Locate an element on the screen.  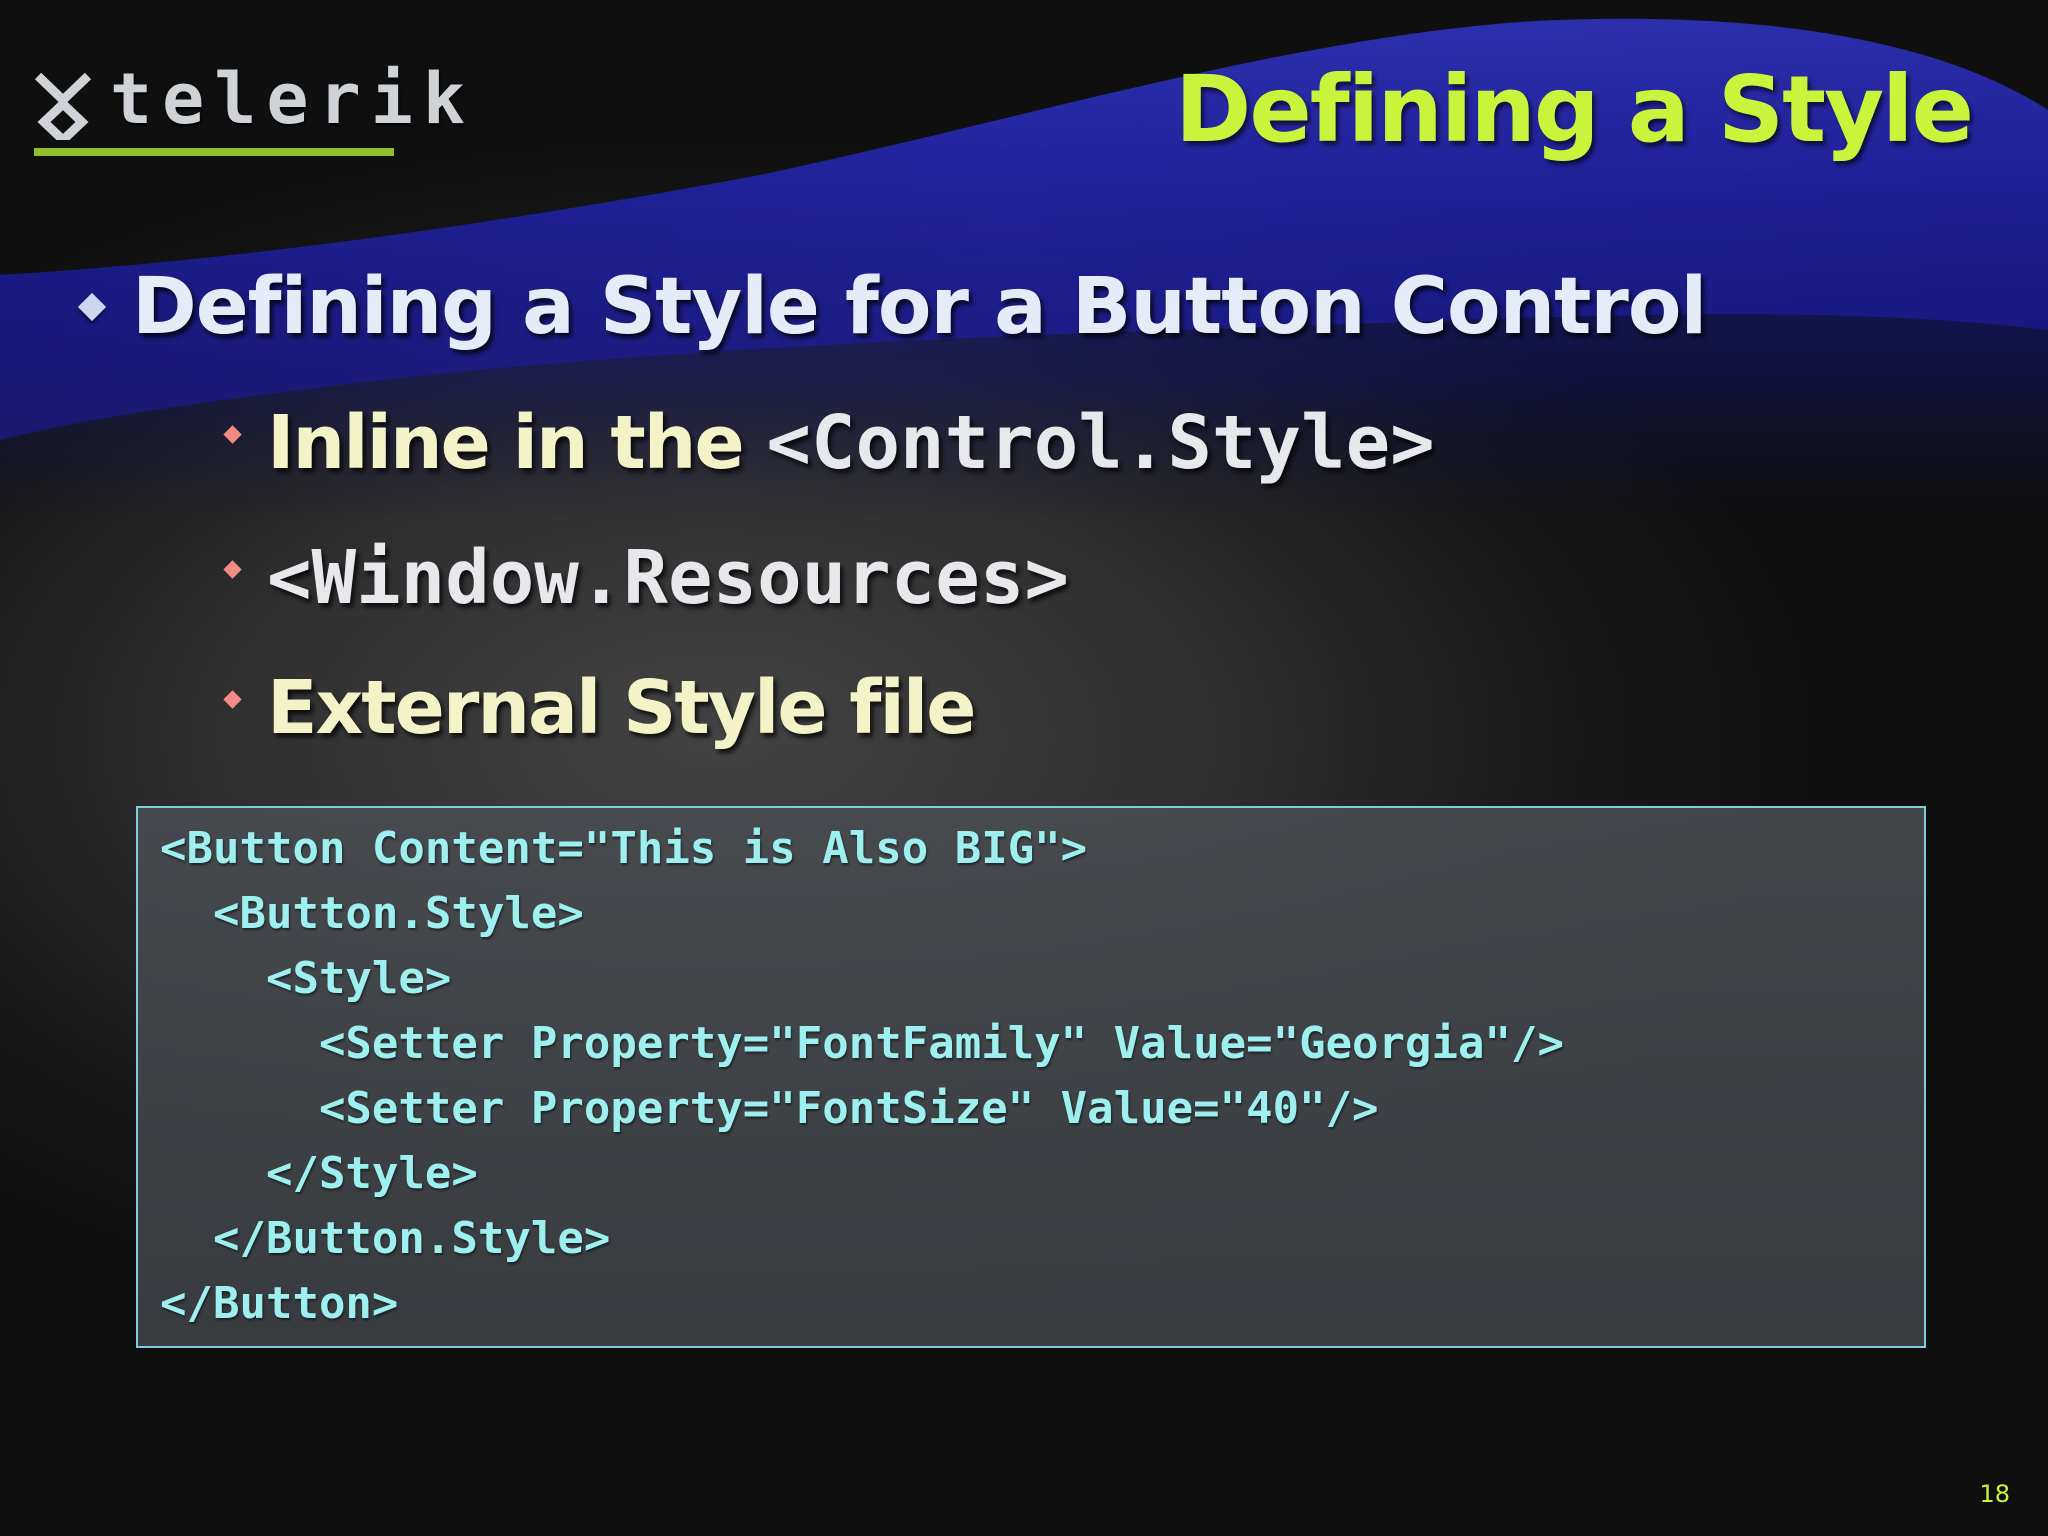
telerik-logo: telerik is located at coordinates (248, 108).